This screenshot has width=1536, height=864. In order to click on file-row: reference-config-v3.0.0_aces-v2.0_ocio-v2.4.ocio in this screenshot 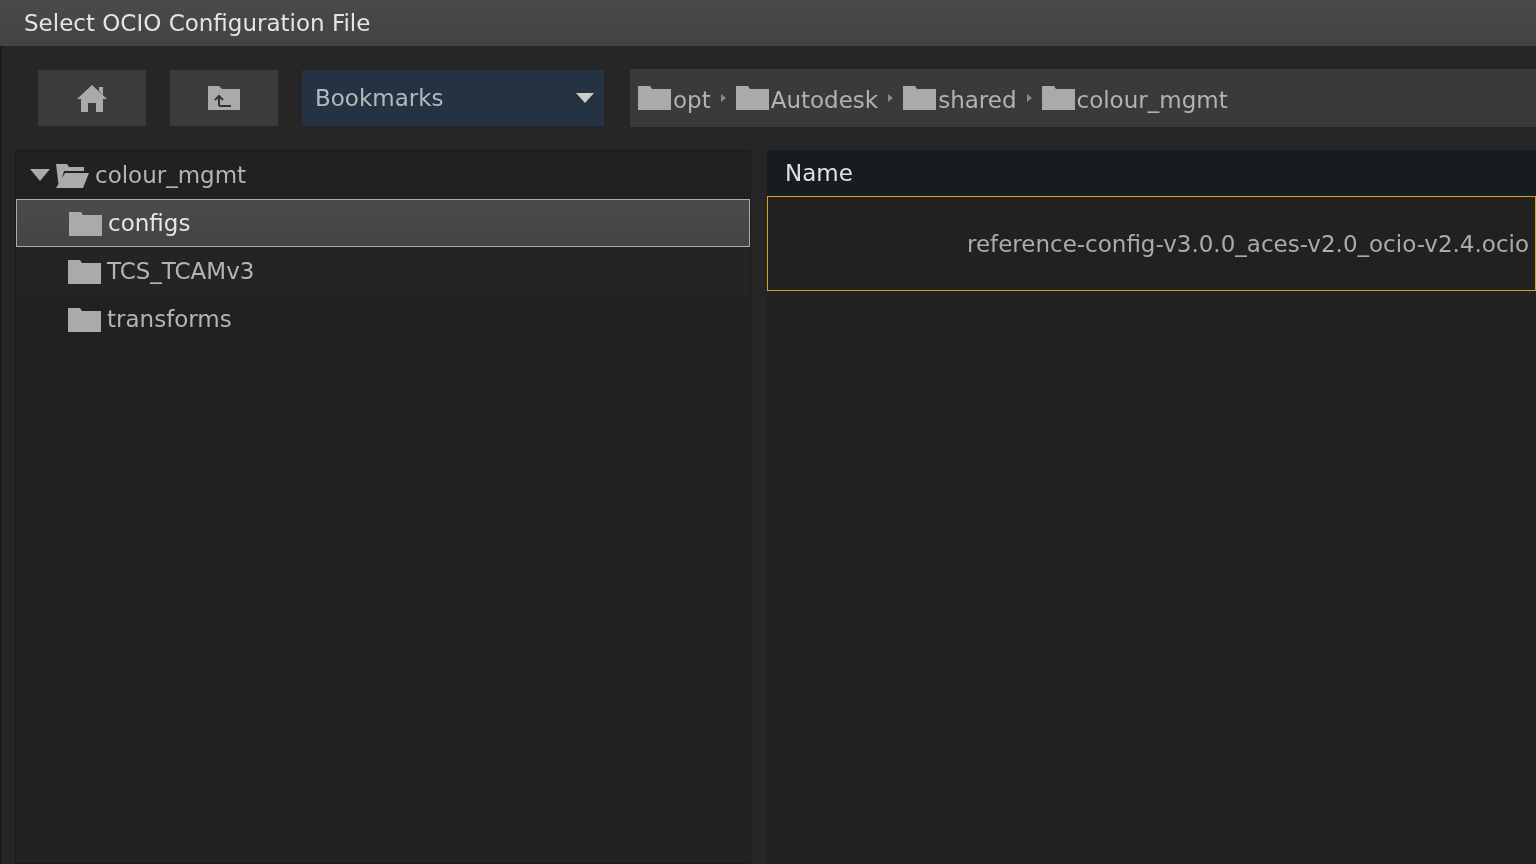, I will do `click(1151, 243)`.